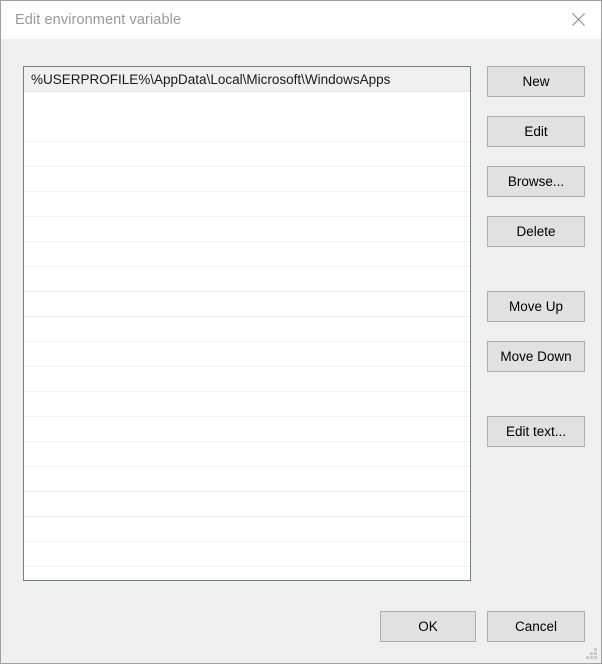 Image resolution: width=602 pixels, height=664 pixels. What do you see at coordinates (536, 306) in the screenshot?
I see `move-up-button: Move Up` at bounding box center [536, 306].